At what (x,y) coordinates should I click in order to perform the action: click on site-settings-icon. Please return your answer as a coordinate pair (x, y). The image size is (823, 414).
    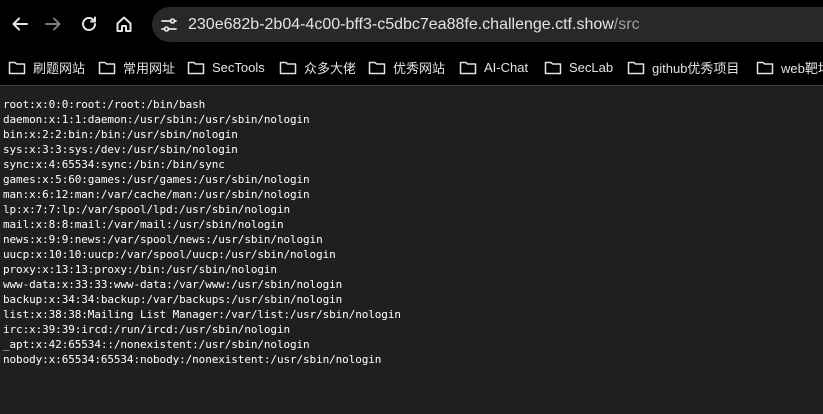
    Looking at the image, I should click on (169, 25).